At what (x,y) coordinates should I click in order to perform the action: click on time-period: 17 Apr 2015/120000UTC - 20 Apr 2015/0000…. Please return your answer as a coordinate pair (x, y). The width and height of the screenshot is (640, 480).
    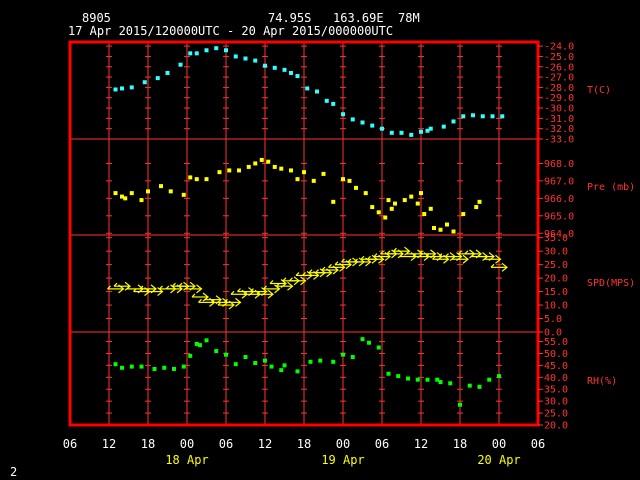
    Looking at the image, I should click on (230, 31).